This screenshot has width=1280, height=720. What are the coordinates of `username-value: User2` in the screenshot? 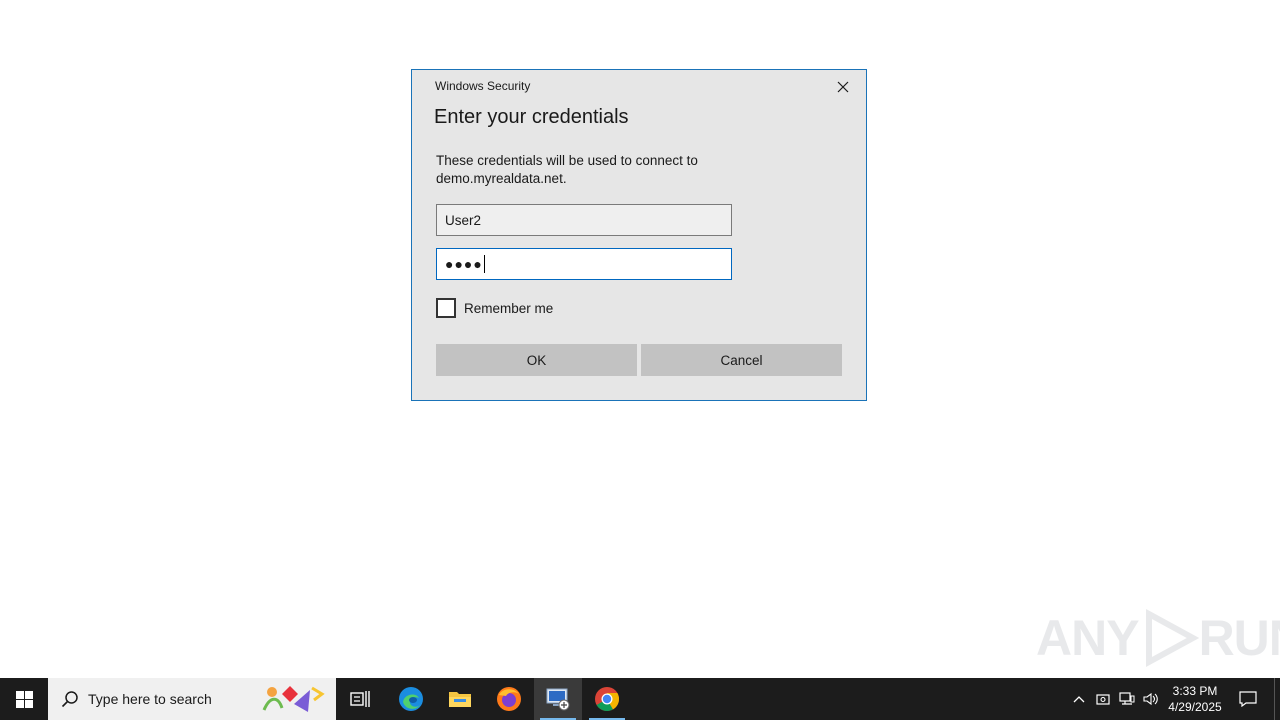 It's located at (463, 220).